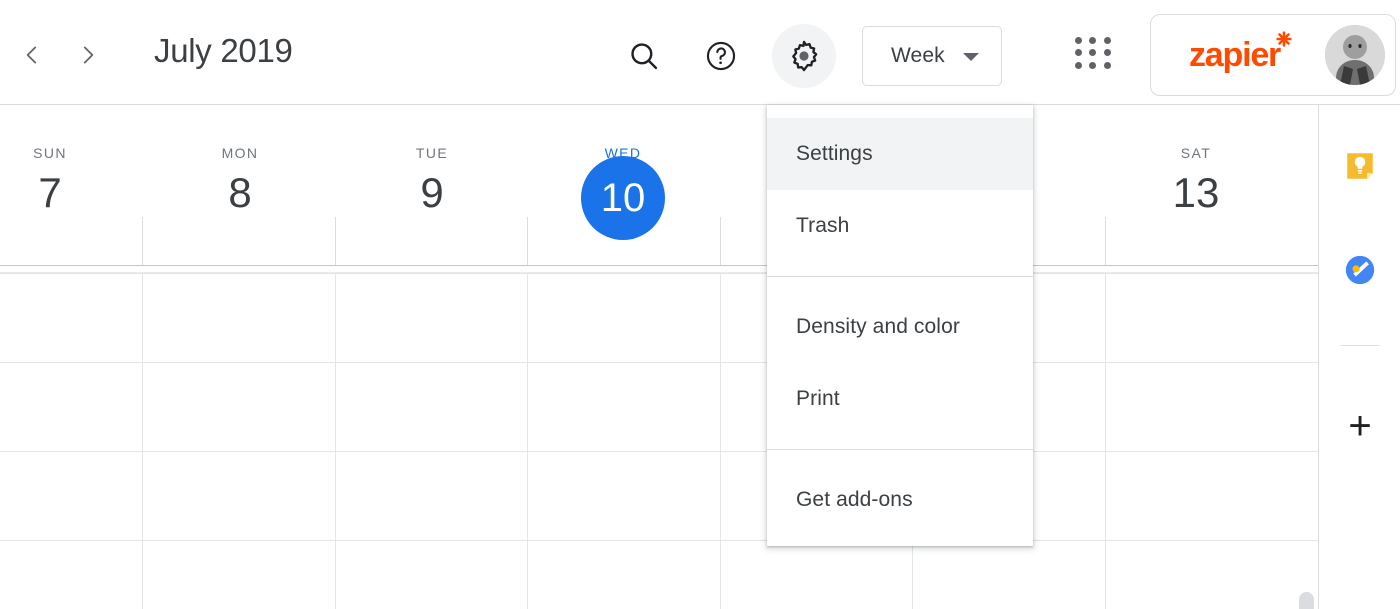 The image size is (1400, 609). Describe the element at coordinates (1359, 357) in the screenshot. I see `side-panel: +` at that location.